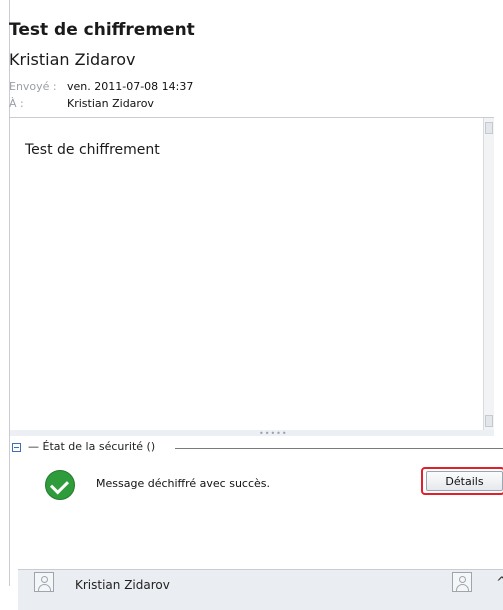 The width and height of the screenshot is (503, 610). I want to click on contact-avatar-icon, so click(44, 582).